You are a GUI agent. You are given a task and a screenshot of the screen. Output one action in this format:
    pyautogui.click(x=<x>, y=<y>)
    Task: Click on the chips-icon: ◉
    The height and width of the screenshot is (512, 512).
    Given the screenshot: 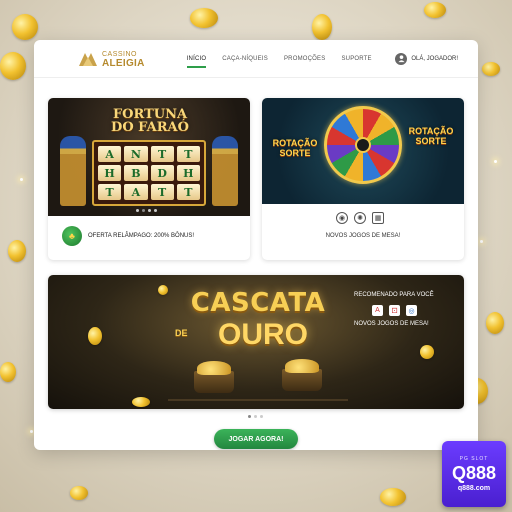 What is the action you would take?
    pyautogui.click(x=342, y=218)
    